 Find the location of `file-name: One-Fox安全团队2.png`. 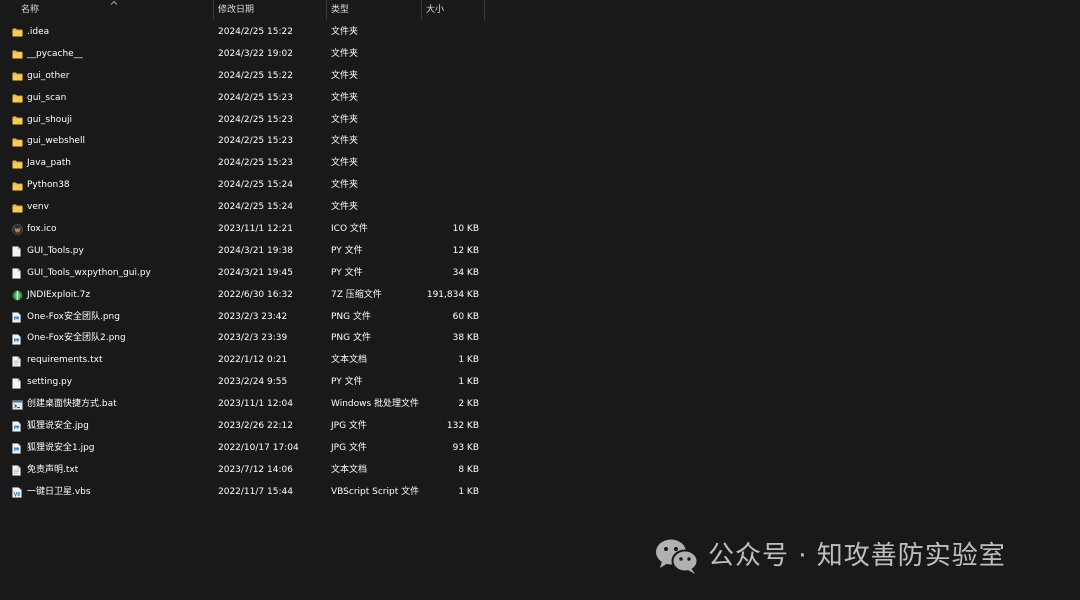

file-name: One-Fox安全团队2.png is located at coordinates (76, 338).